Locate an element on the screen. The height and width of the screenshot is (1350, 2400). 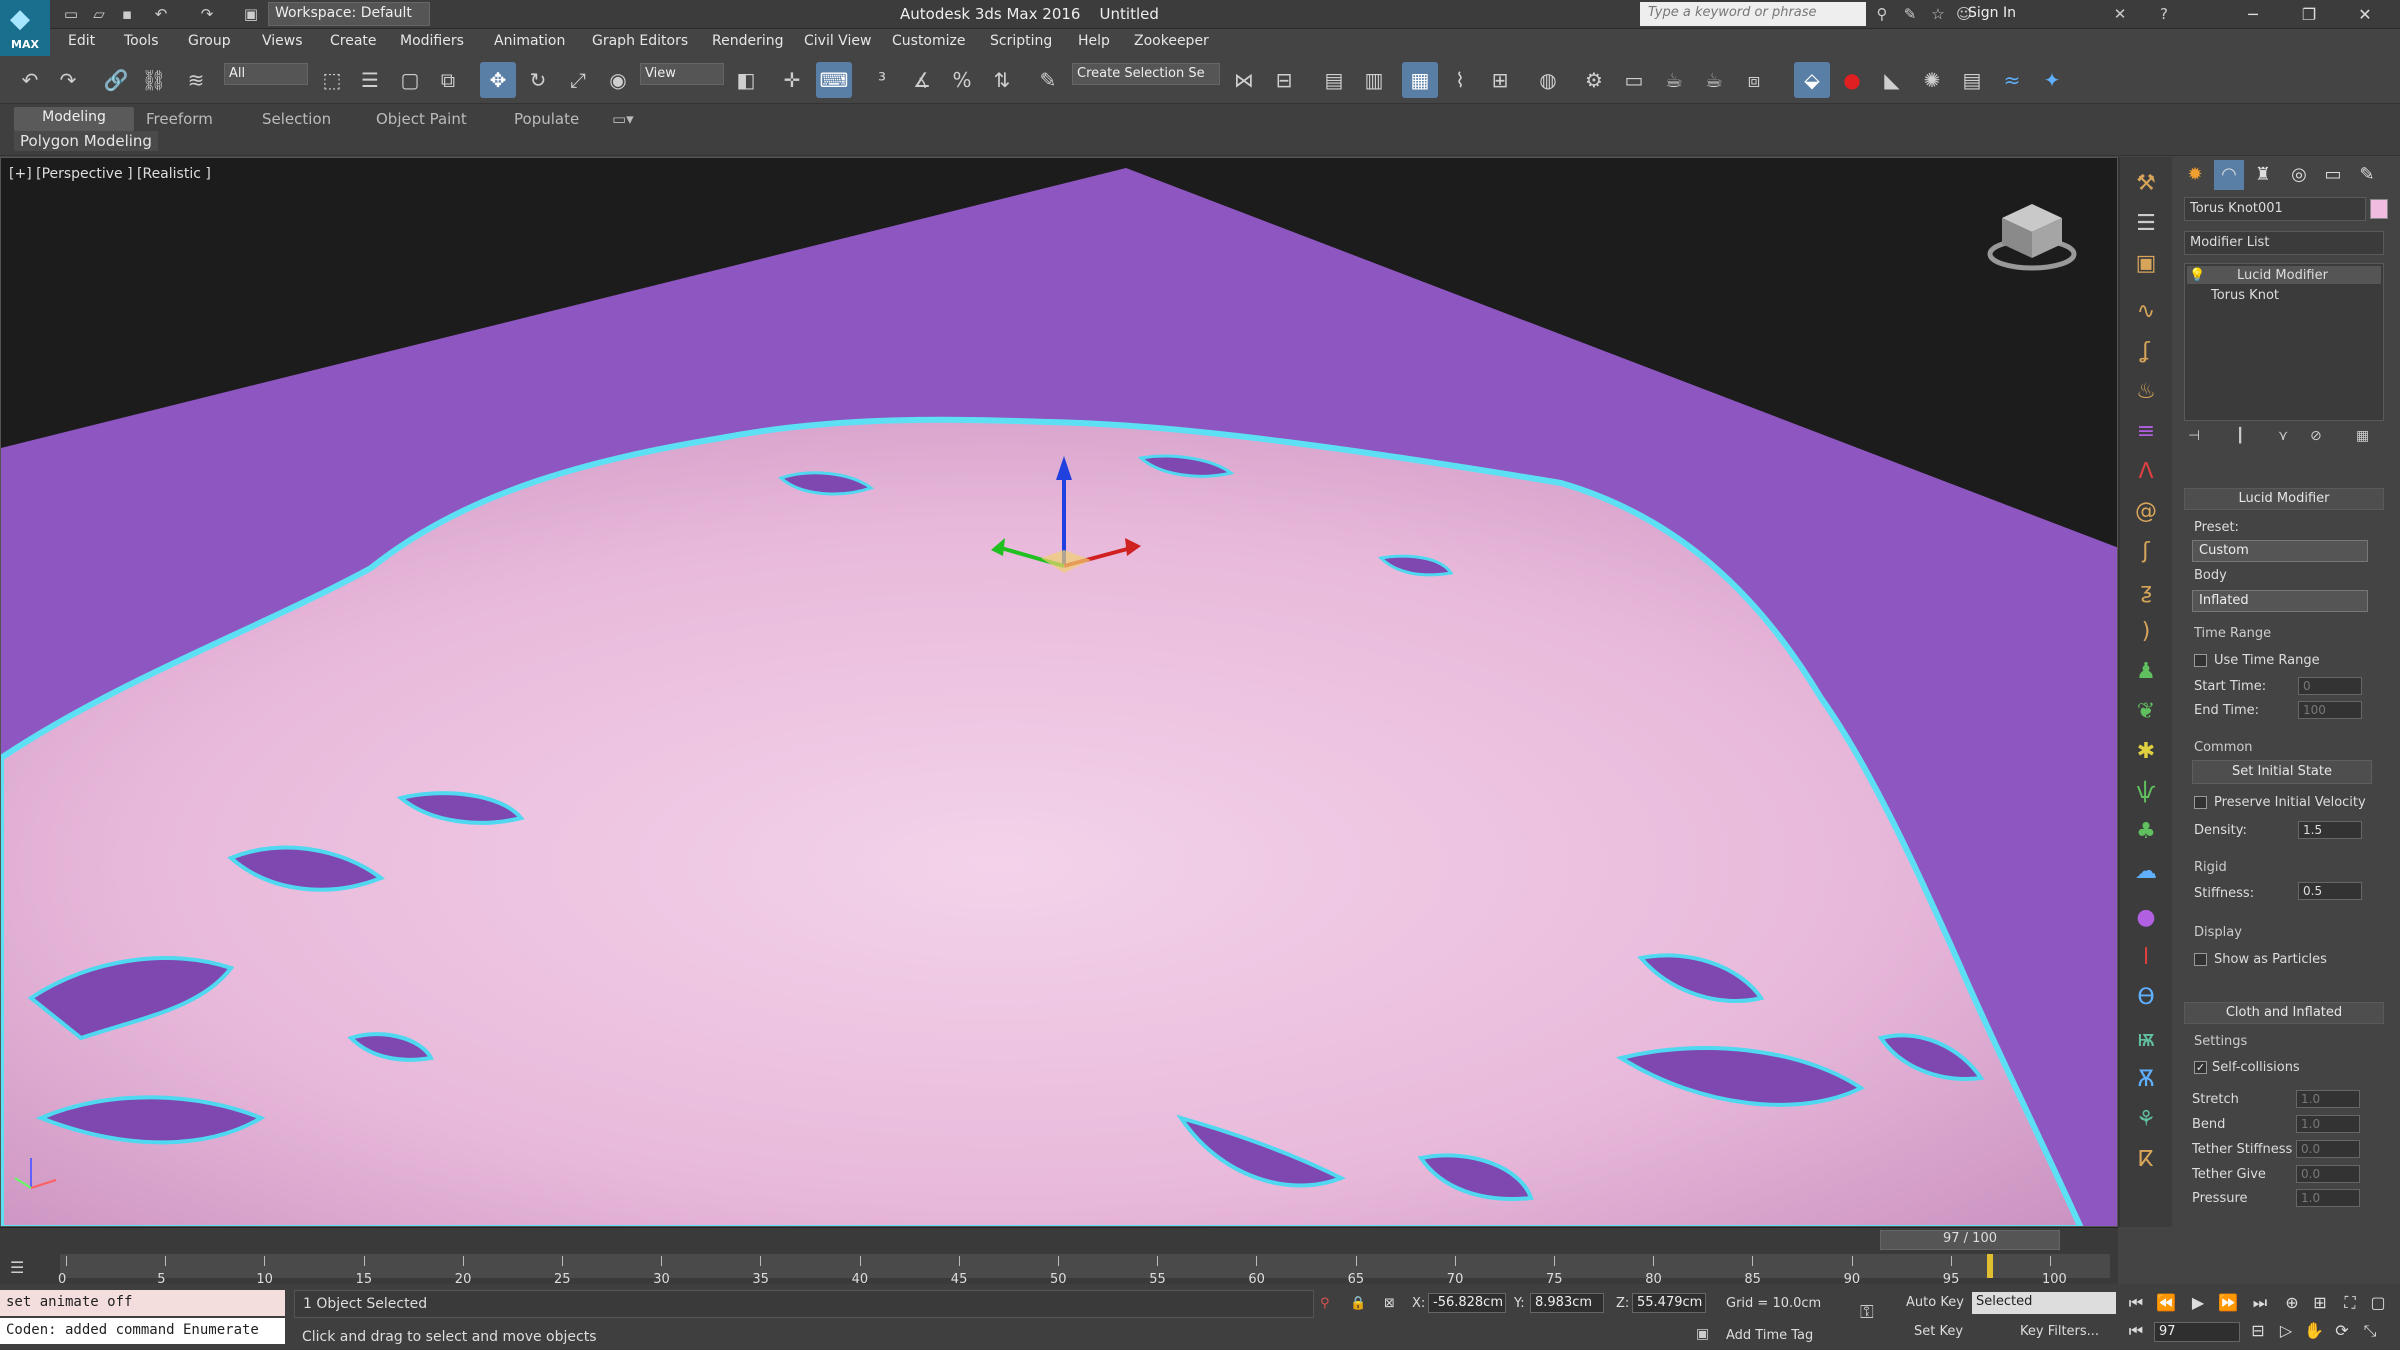
viewcube-icon is located at coordinates (2032, 236).